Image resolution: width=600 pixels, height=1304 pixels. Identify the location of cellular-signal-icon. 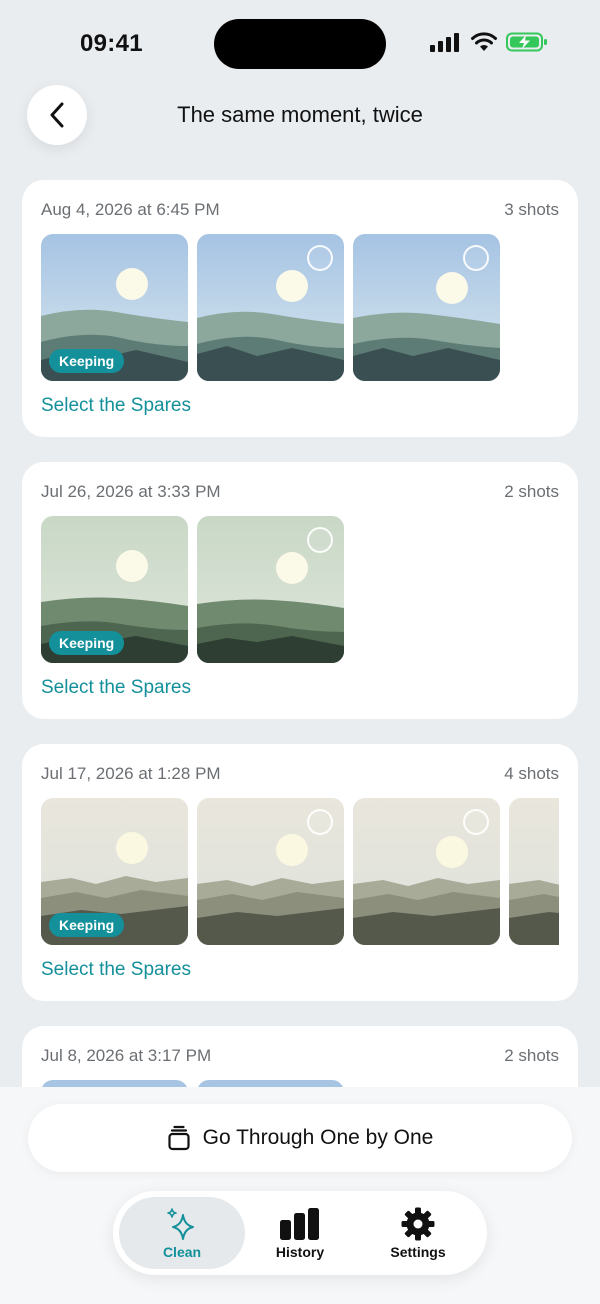
(444, 42).